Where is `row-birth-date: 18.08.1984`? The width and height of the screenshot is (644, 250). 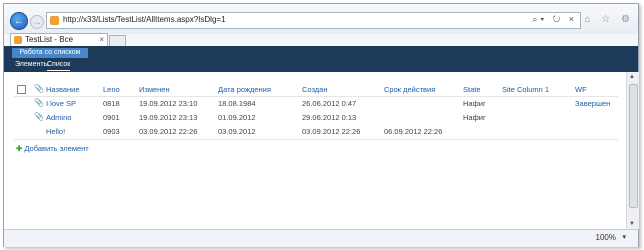 row-birth-date: 18.08.1984 is located at coordinates (237, 103).